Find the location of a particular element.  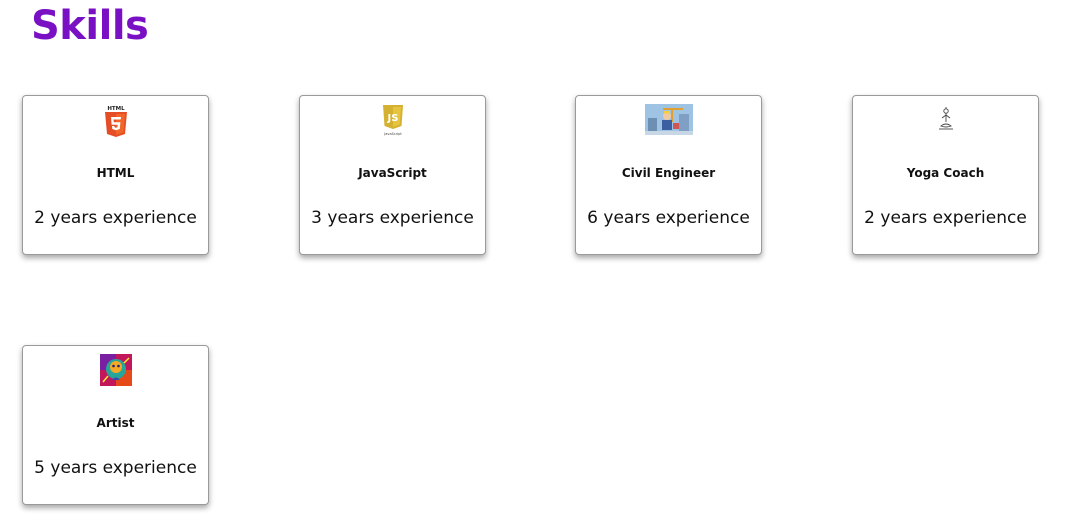

svg-text: HTML is located at coordinates (116, 109).